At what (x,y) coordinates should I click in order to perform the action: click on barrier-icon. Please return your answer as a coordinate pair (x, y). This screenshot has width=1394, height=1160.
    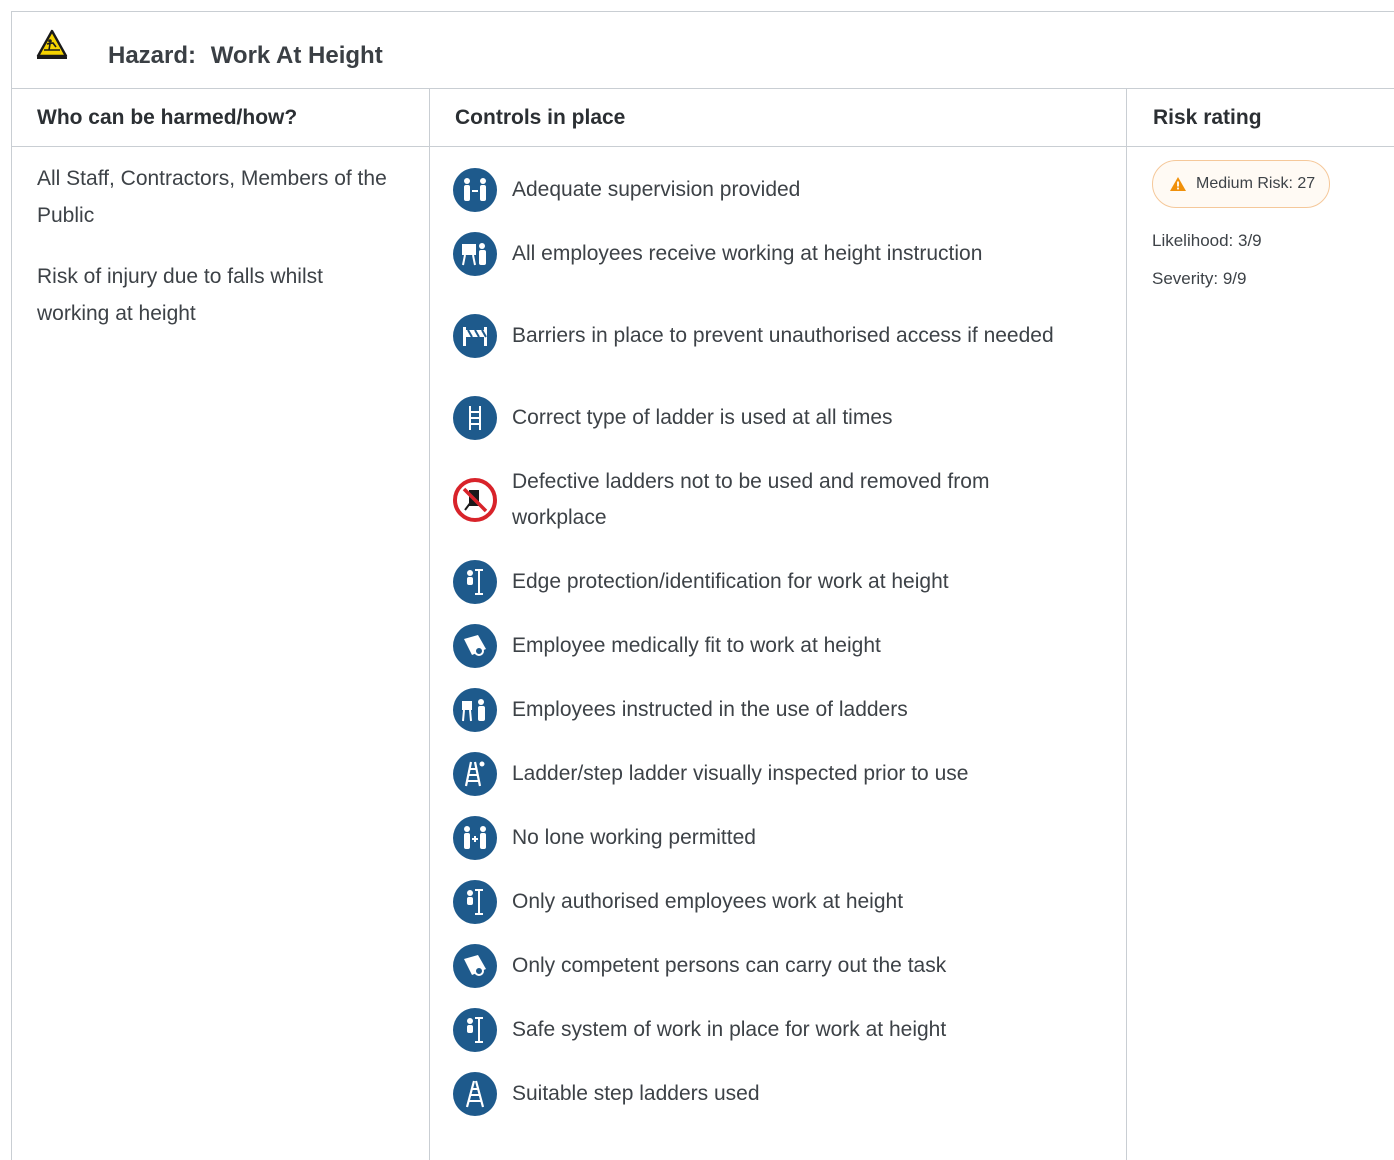
    Looking at the image, I should click on (475, 336).